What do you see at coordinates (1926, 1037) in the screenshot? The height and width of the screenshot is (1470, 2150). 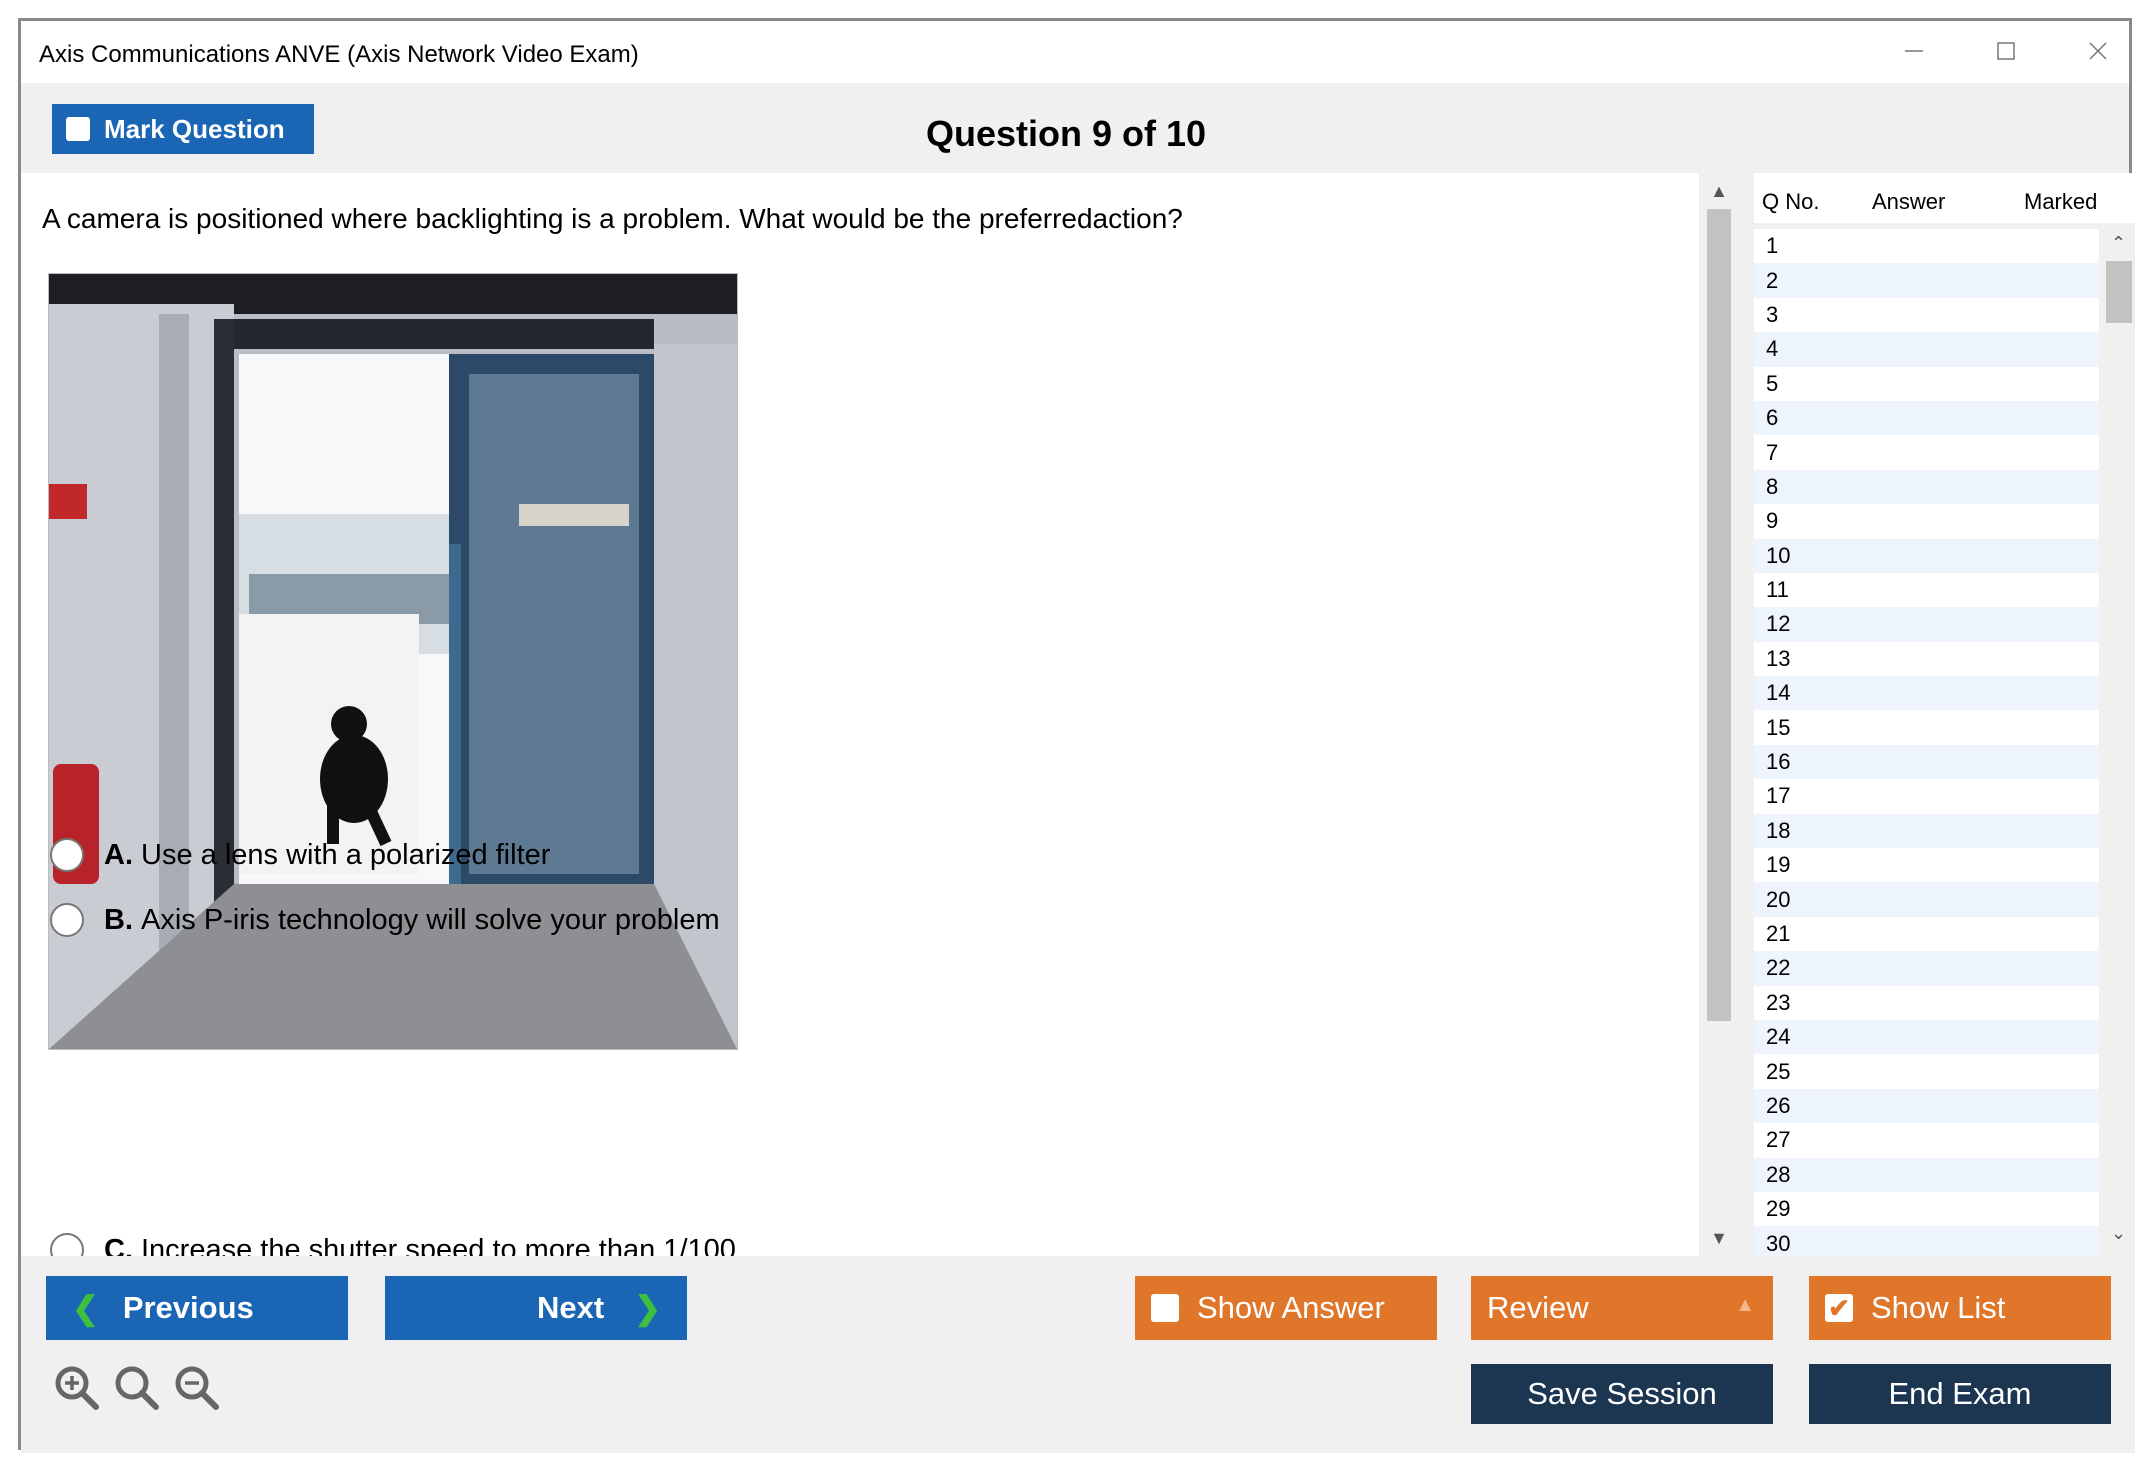 I see `list-item: 24` at bounding box center [1926, 1037].